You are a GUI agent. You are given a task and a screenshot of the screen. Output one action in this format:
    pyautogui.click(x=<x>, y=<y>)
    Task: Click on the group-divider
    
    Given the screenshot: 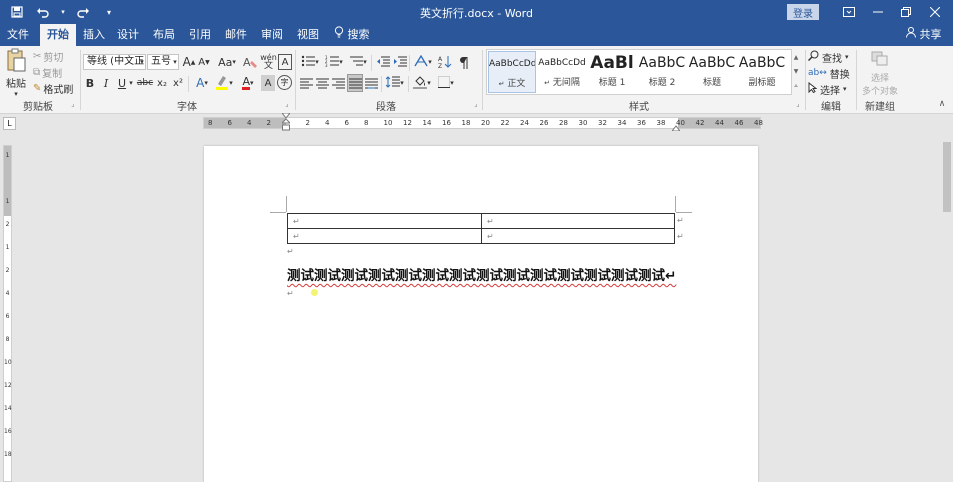 What is the action you would take?
    pyautogui.click(x=482, y=80)
    